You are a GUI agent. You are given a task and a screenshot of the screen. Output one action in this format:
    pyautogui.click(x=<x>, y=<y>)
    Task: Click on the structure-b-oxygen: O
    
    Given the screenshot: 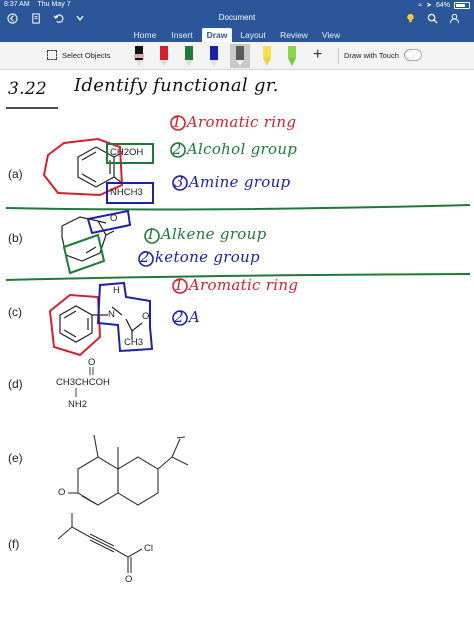 What is the action you would take?
    pyautogui.click(x=114, y=218)
    